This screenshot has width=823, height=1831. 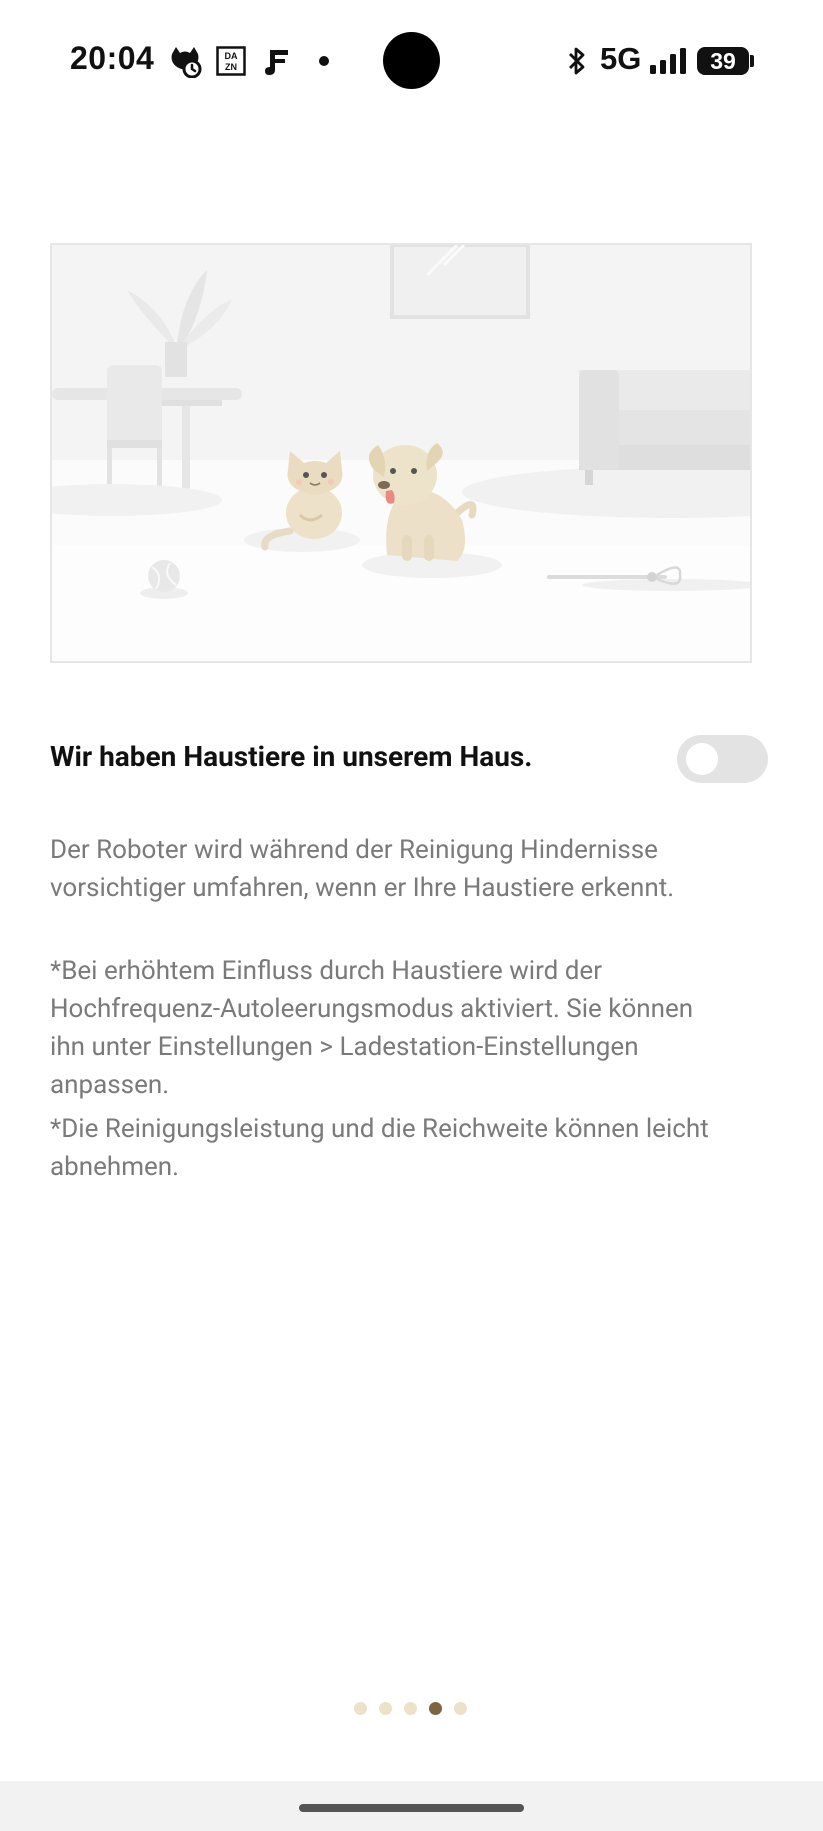 What do you see at coordinates (231, 67) in the screenshot?
I see `svg-text: ZN` at bounding box center [231, 67].